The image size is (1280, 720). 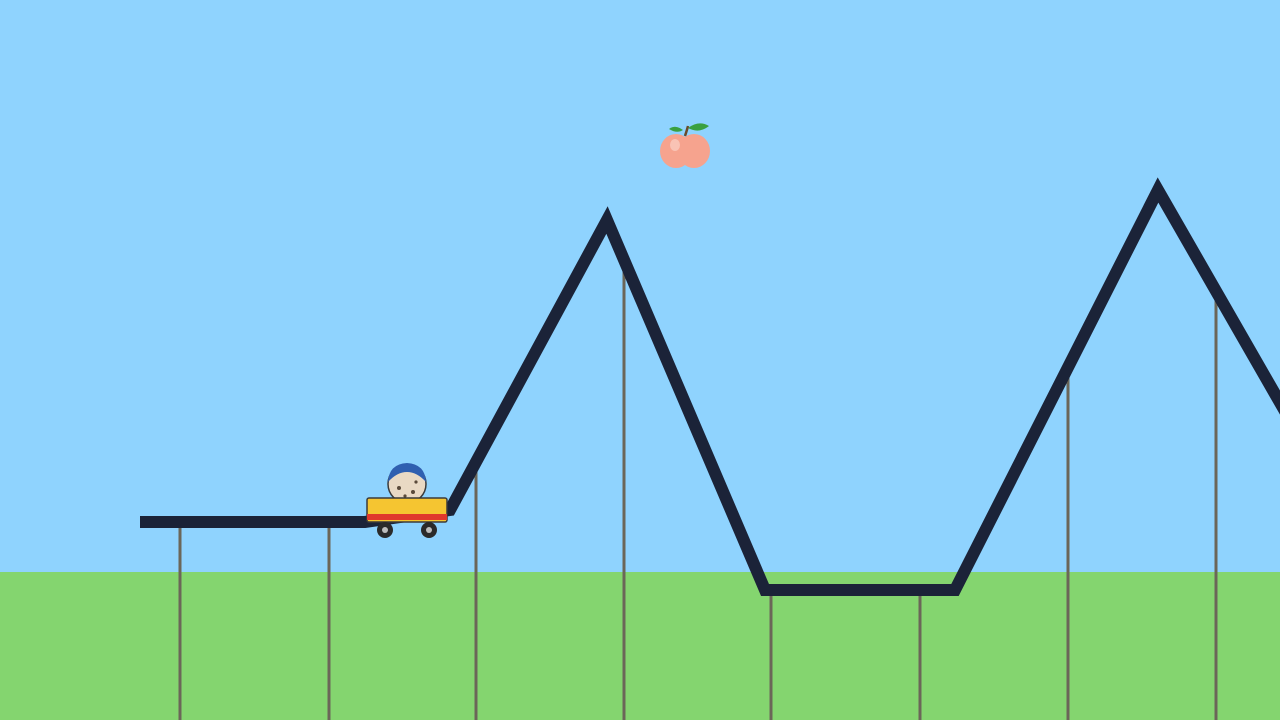 I want to click on peach-icon, so click(x=685, y=145).